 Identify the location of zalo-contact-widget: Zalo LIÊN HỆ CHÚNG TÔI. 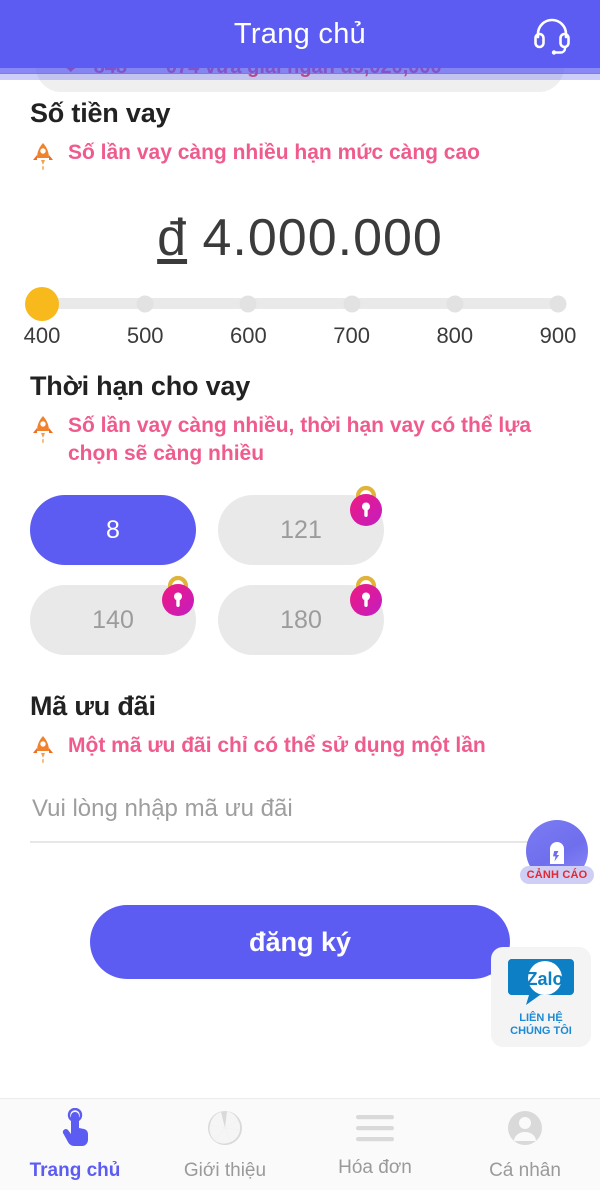
(541, 997).